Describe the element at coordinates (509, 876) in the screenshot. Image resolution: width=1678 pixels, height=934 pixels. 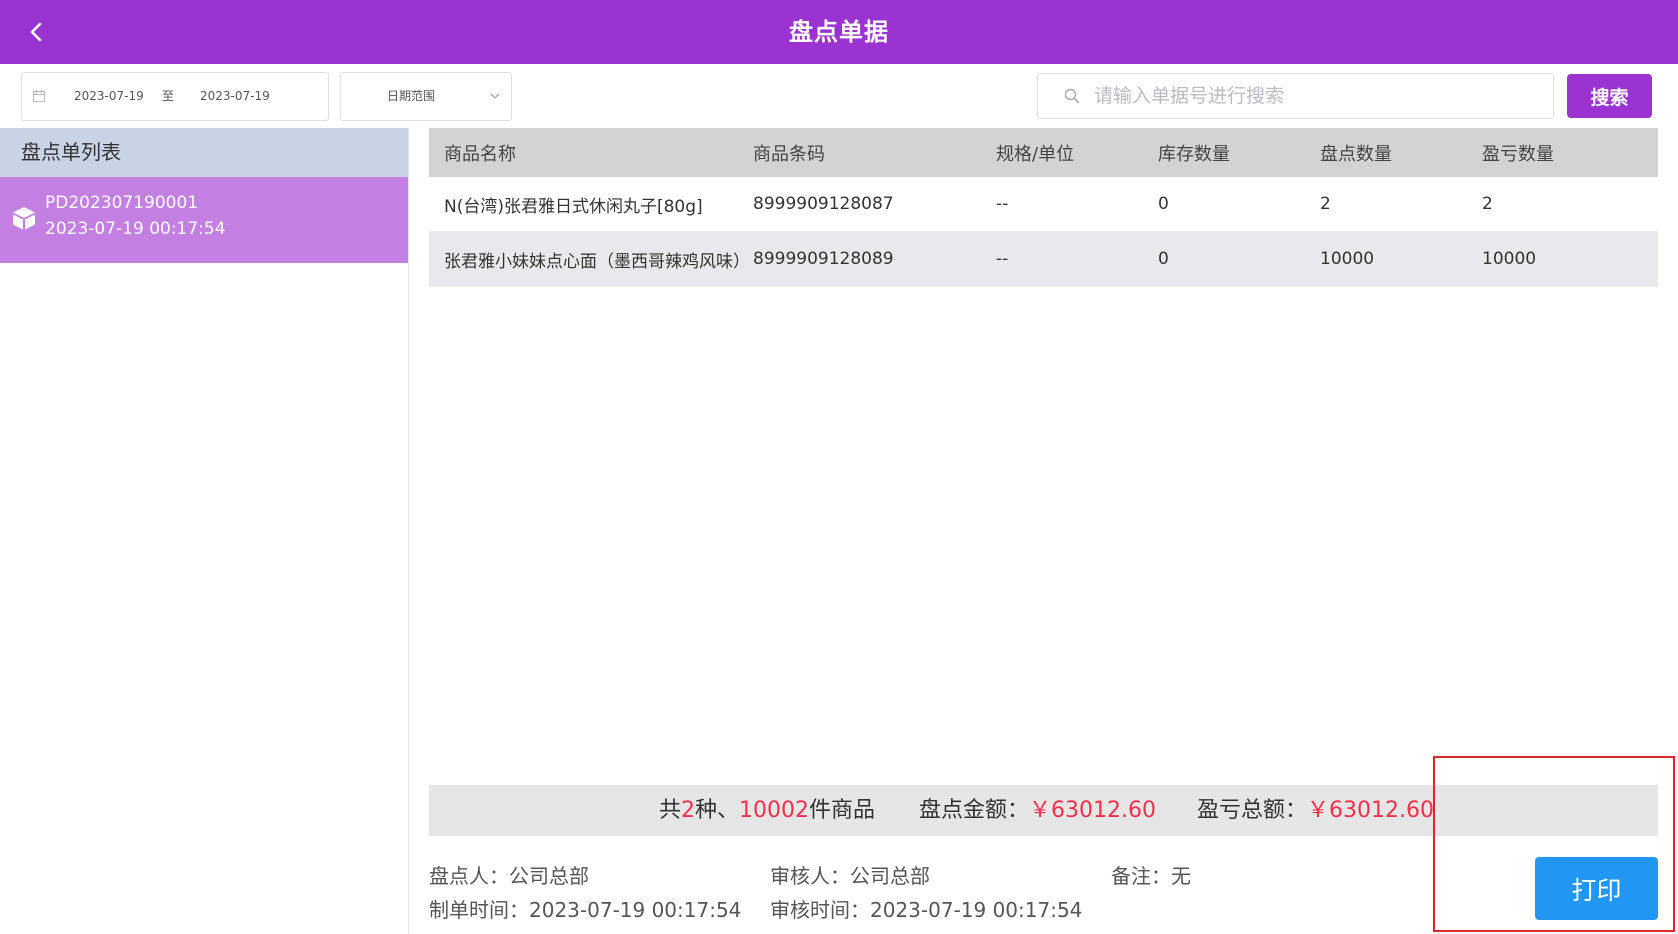
I see `counter-person: 盘点人：公司总部` at that location.